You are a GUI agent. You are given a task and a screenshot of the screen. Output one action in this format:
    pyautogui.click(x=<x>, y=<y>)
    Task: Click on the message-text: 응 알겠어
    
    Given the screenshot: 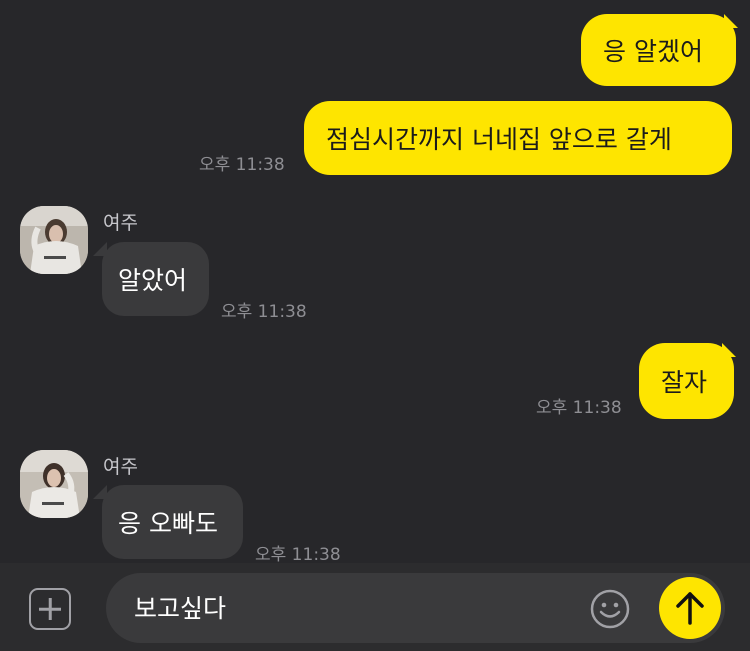 What is the action you would take?
    pyautogui.click(x=653, y=51)
    